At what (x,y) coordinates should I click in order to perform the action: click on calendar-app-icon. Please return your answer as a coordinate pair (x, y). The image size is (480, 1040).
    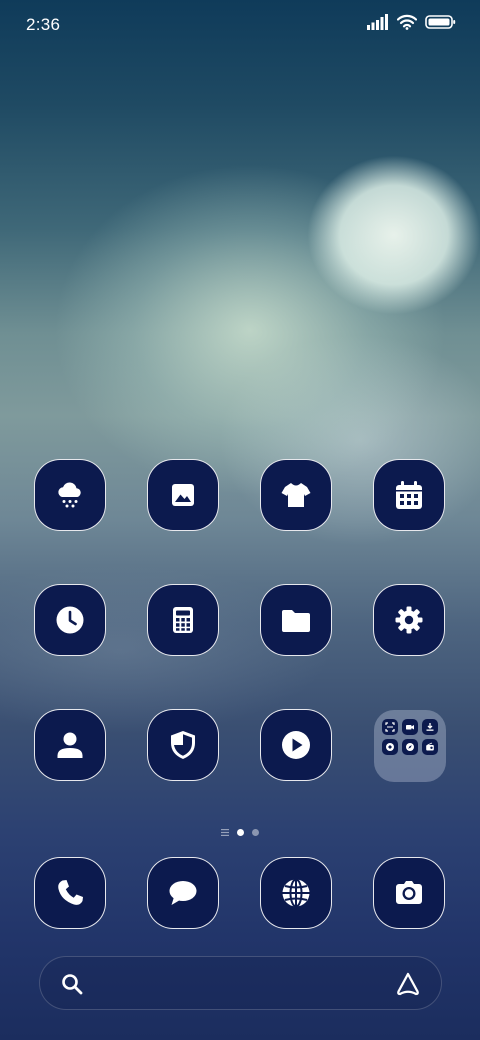
    Looking at the image, I should click on (409, 495).